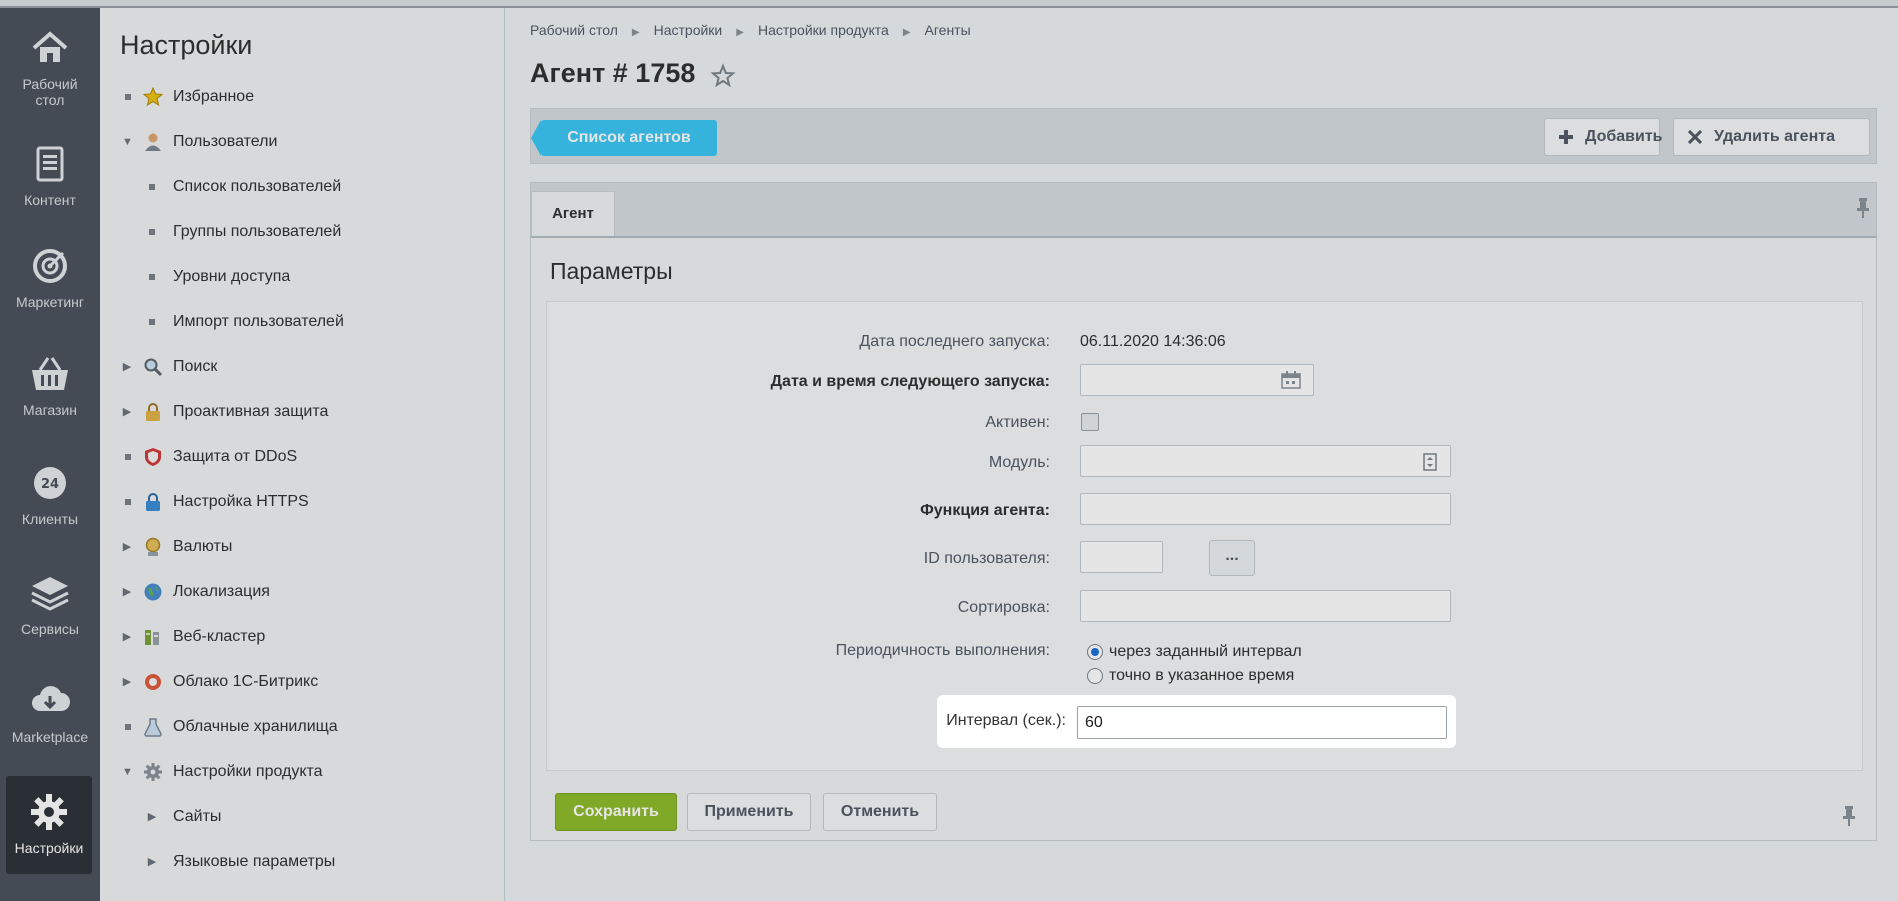  What do you see at coordinates (50, 302) in the screenshot?
I see `nav-marketing-label: Маркетинг` at bounding box center [50, 302].